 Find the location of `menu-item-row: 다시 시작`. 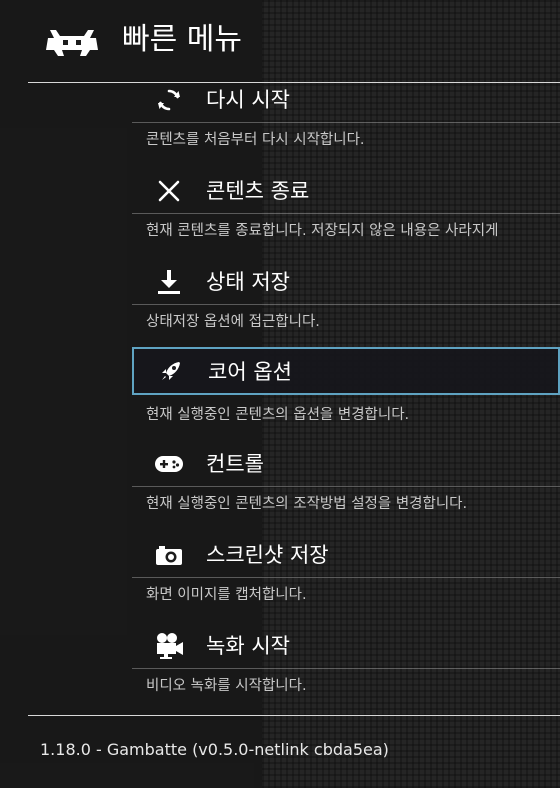

menu-item-row: 다시 시작 is located at coordinates (346, 100).